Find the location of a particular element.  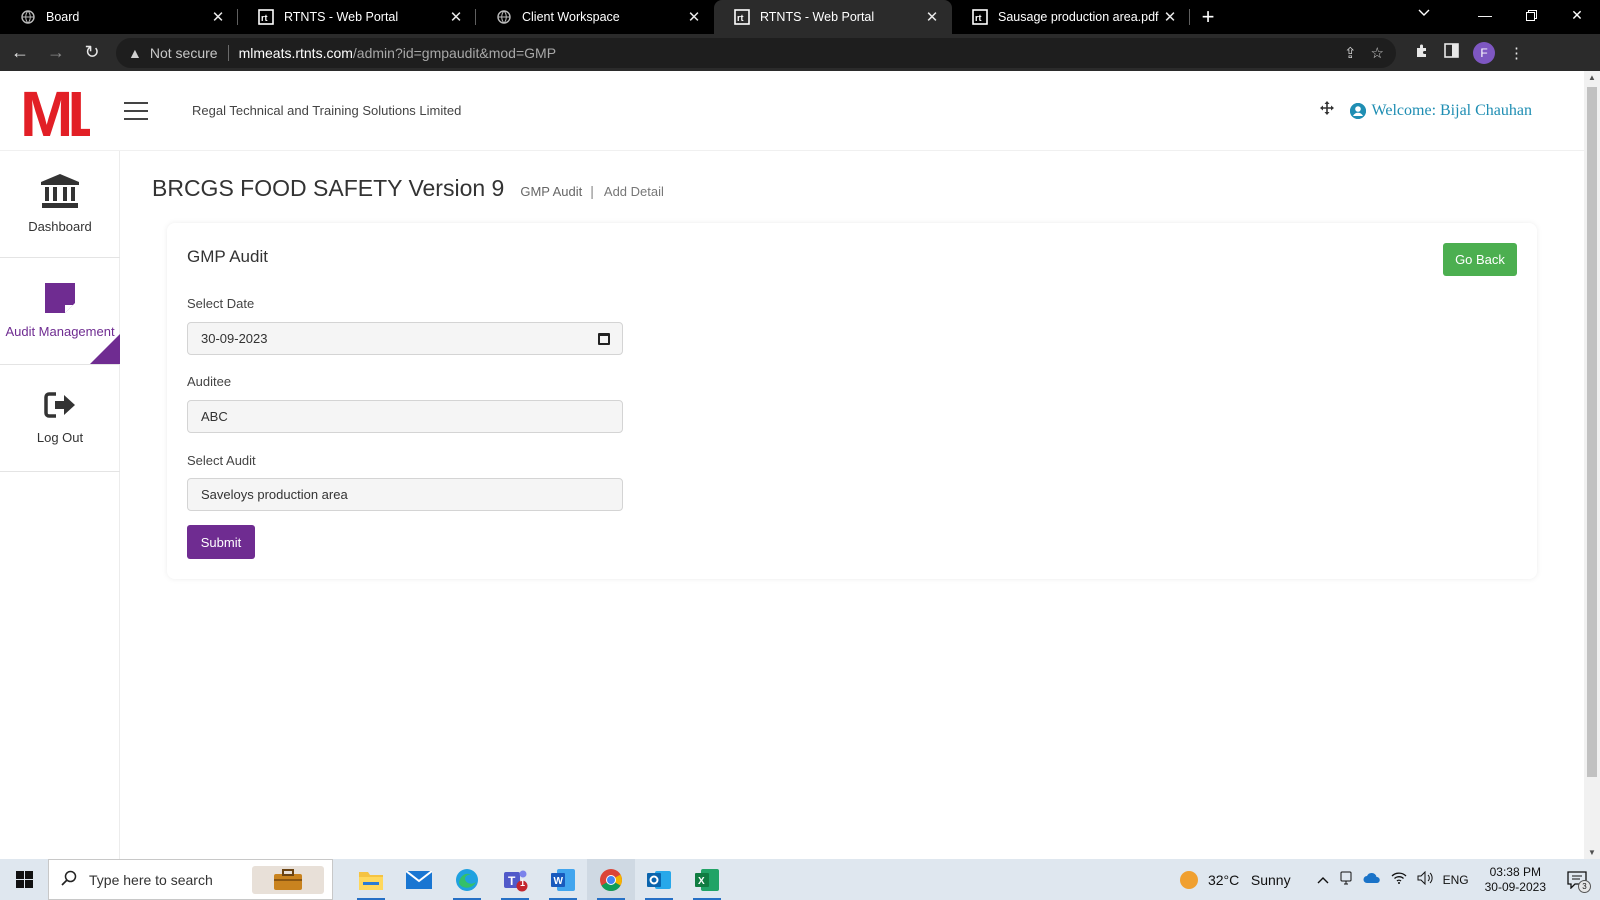

url-host: mlmeats.rtnts.com is located at coordinates (295, 52).